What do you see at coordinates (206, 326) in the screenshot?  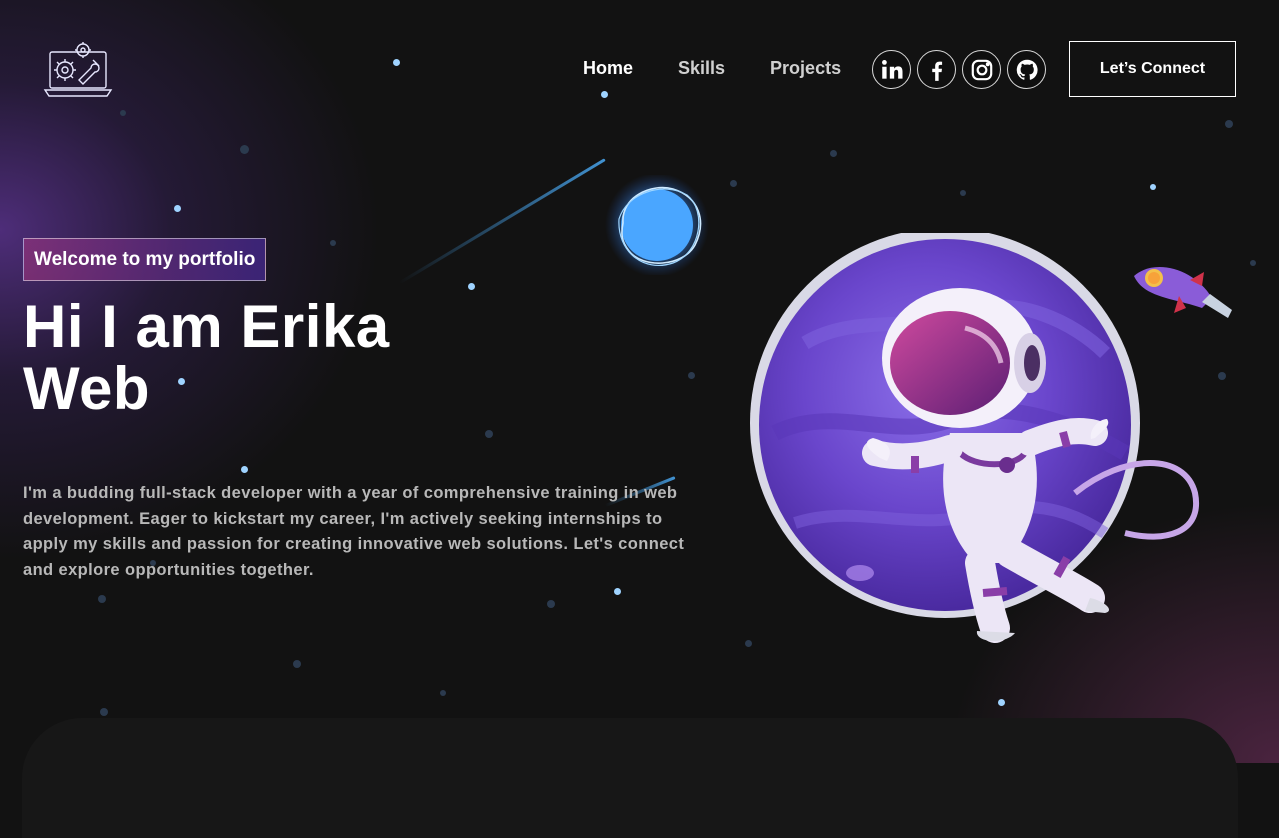 I see `hero-title-line-1: Hi I am Erika` at bounding box center [206, 326].